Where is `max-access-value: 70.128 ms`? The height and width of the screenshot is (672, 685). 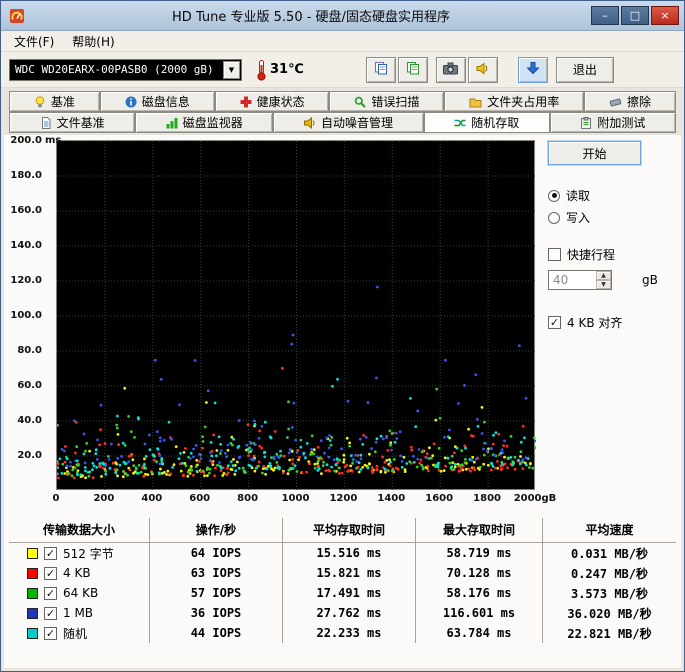 max-access-value: 70.128 ms is located at coordinates (478, 573).